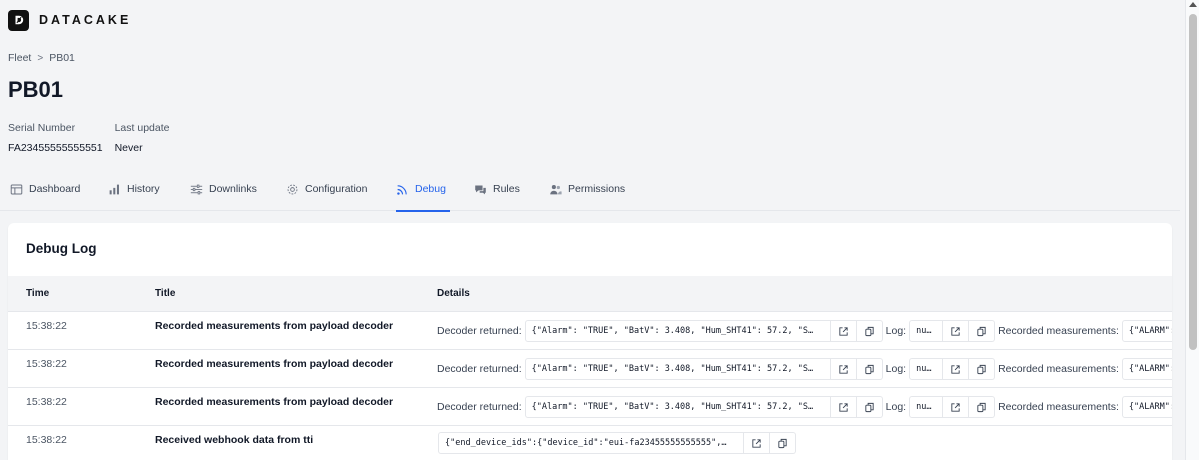 The width and height of the screenshot is (1199, 460). I want to click on breadcrumb-current: PB01, so click(62, 58).